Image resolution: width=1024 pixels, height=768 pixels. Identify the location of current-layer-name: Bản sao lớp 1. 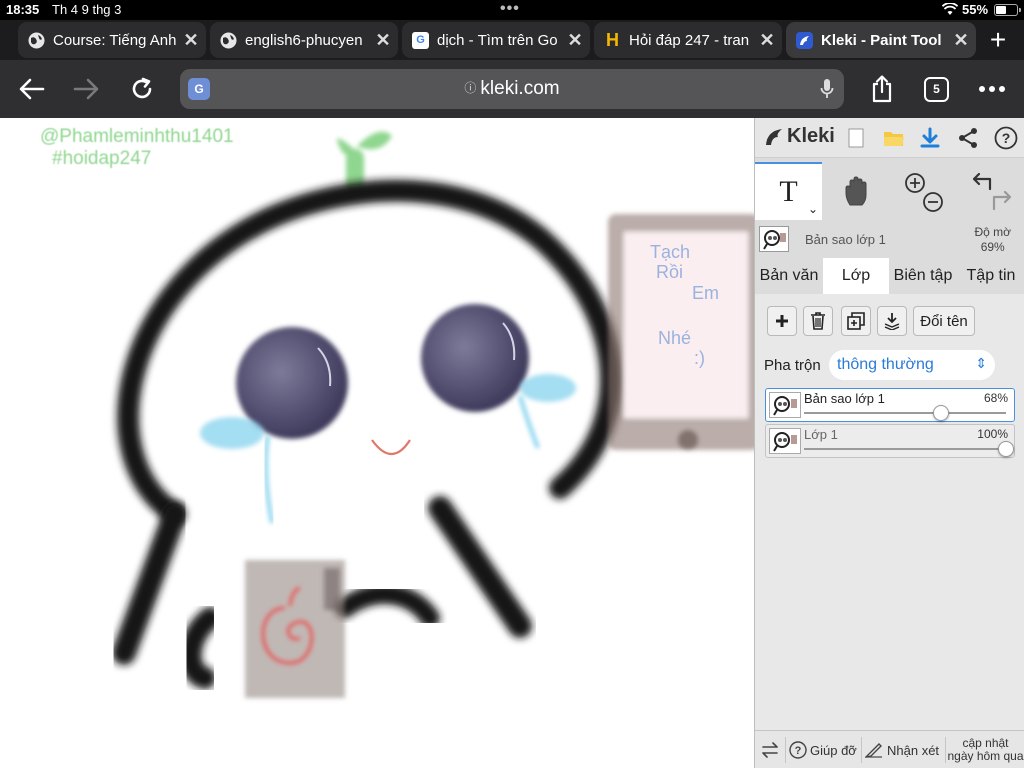
(845, 239).